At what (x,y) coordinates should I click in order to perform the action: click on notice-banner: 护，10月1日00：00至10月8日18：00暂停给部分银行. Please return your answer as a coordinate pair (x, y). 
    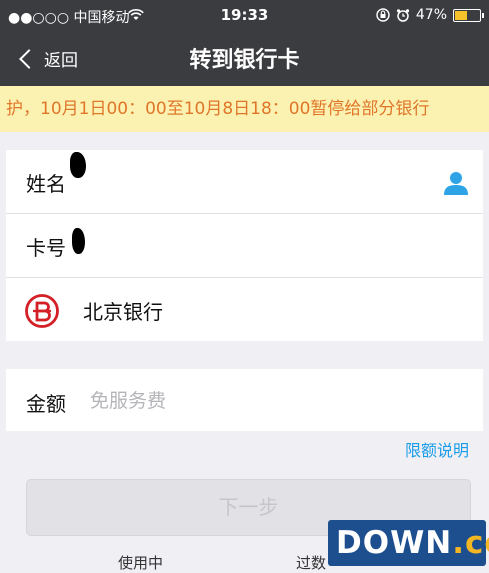
    Looking at the image, I should click on (244, 109).